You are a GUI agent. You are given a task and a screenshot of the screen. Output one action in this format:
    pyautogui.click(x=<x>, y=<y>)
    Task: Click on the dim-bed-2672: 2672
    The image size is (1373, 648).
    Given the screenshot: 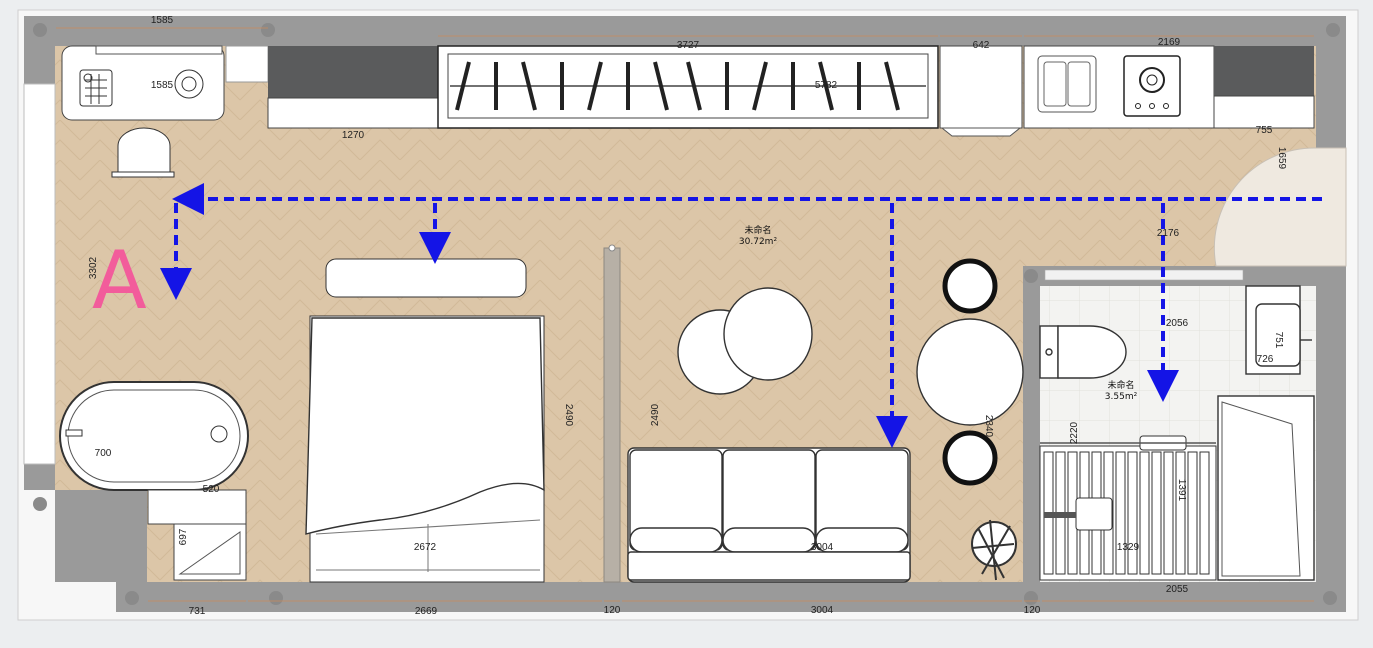 What is the action you would take?
    pyautogui.click(x=425, y=547)
    